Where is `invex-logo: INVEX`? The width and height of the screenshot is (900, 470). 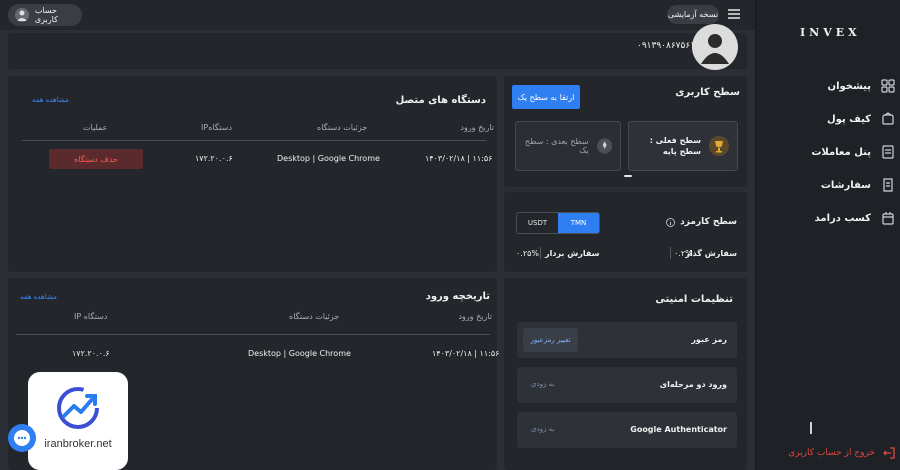 invex-logo: INVEX is located at coordinates (830, 33).